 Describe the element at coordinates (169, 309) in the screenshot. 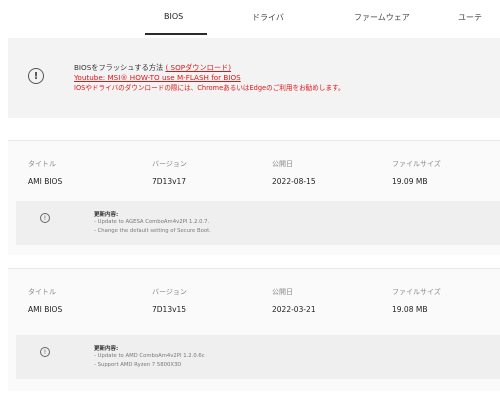

I see `bios-version: 7D13v15` at that location.